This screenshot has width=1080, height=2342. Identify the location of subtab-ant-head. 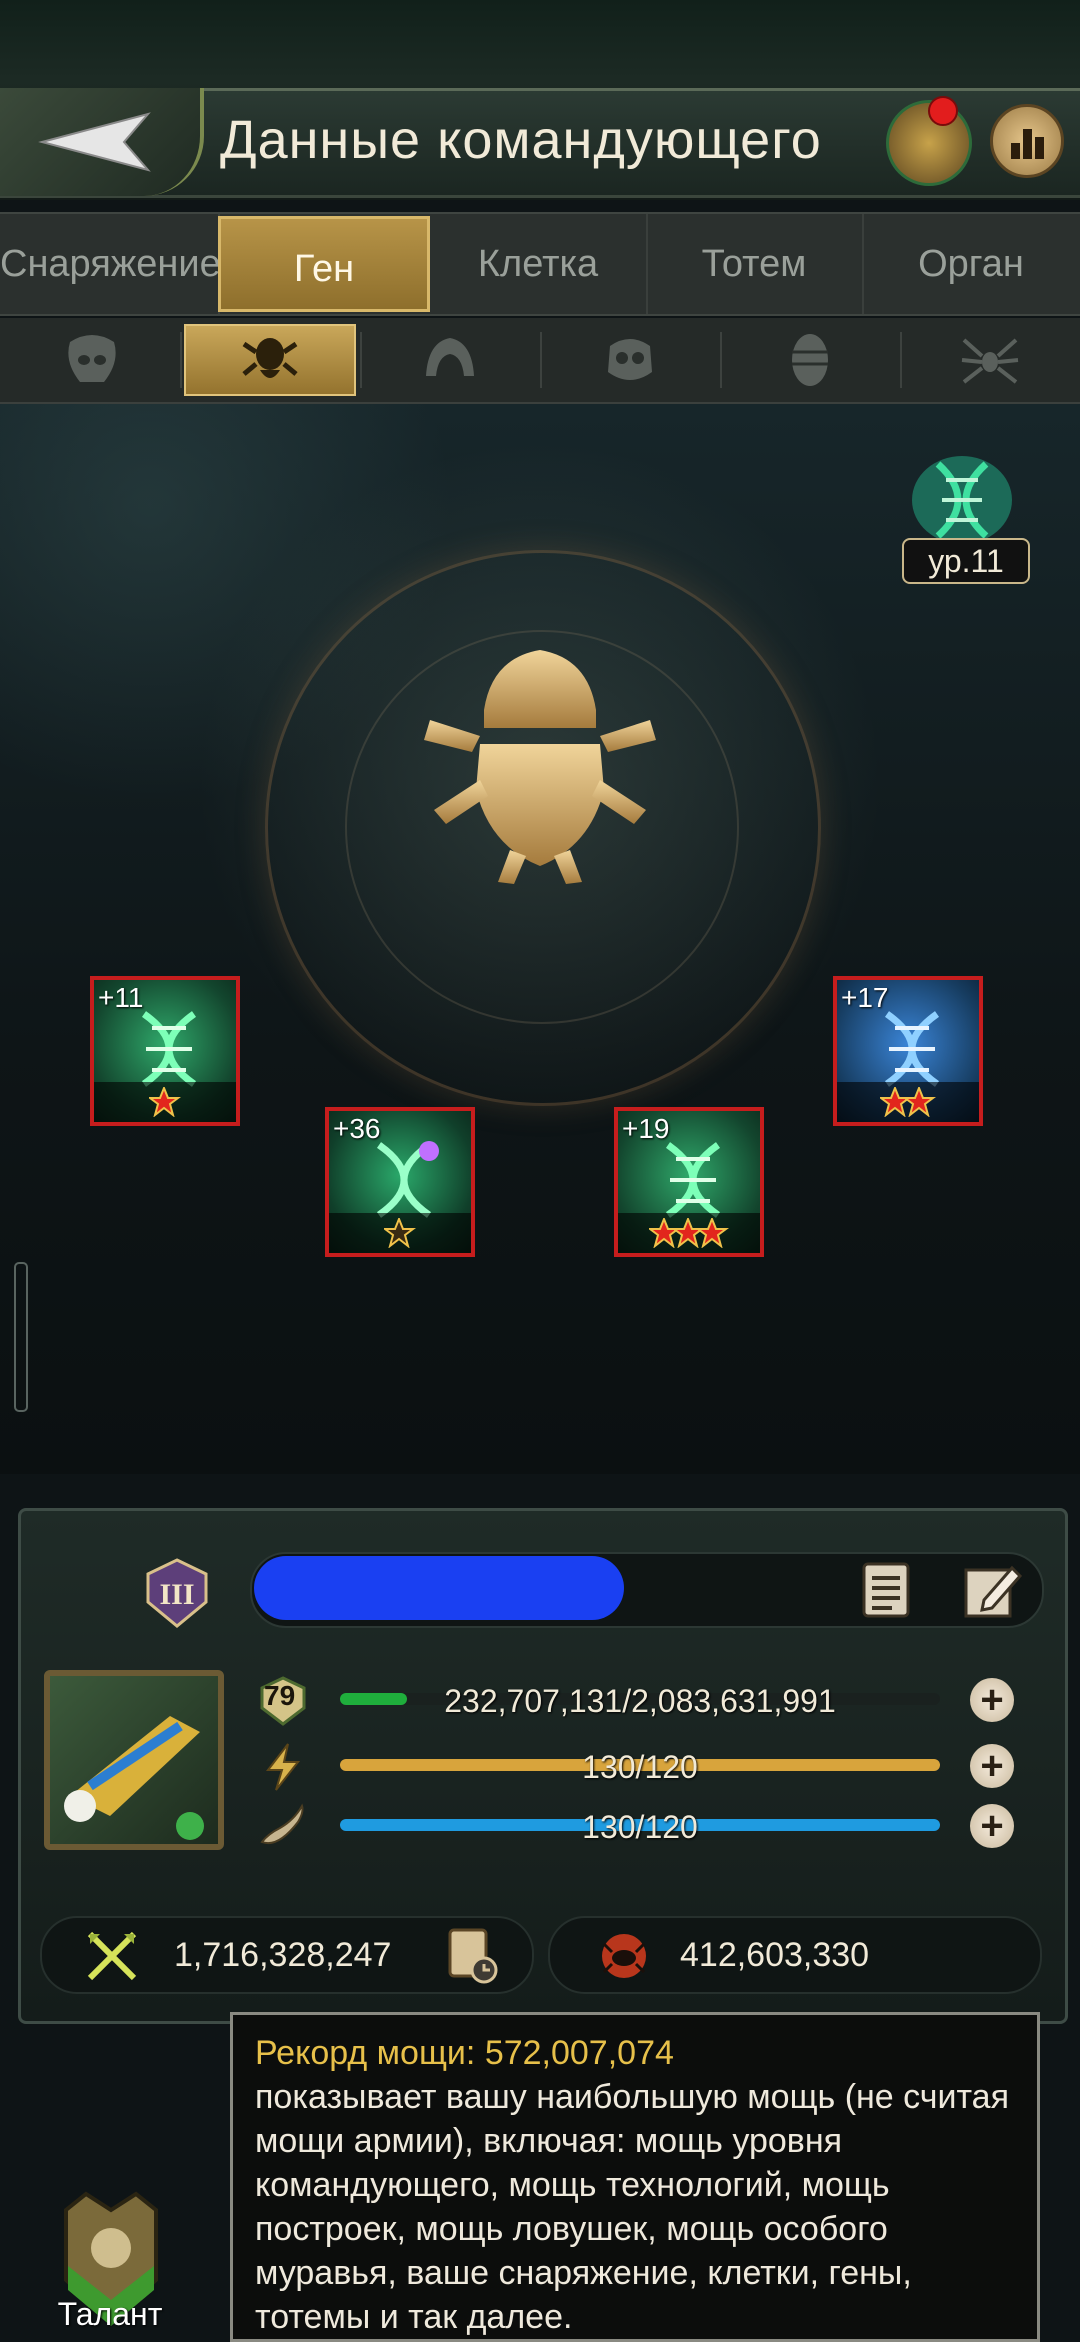
(92, 360).